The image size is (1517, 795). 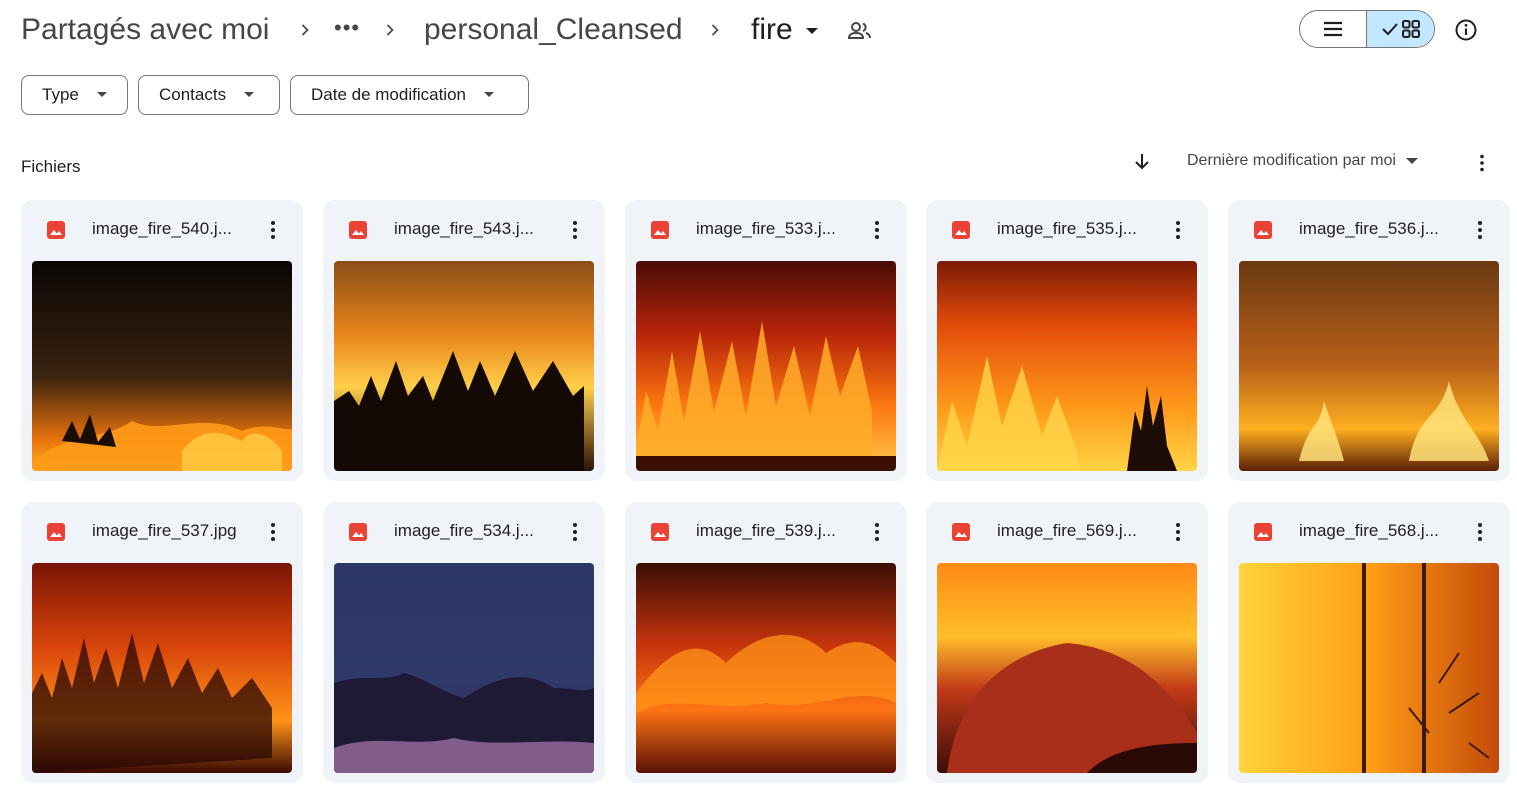 I want to click on file-name: image_fire_537.jpg, so click(x=164, y=530).